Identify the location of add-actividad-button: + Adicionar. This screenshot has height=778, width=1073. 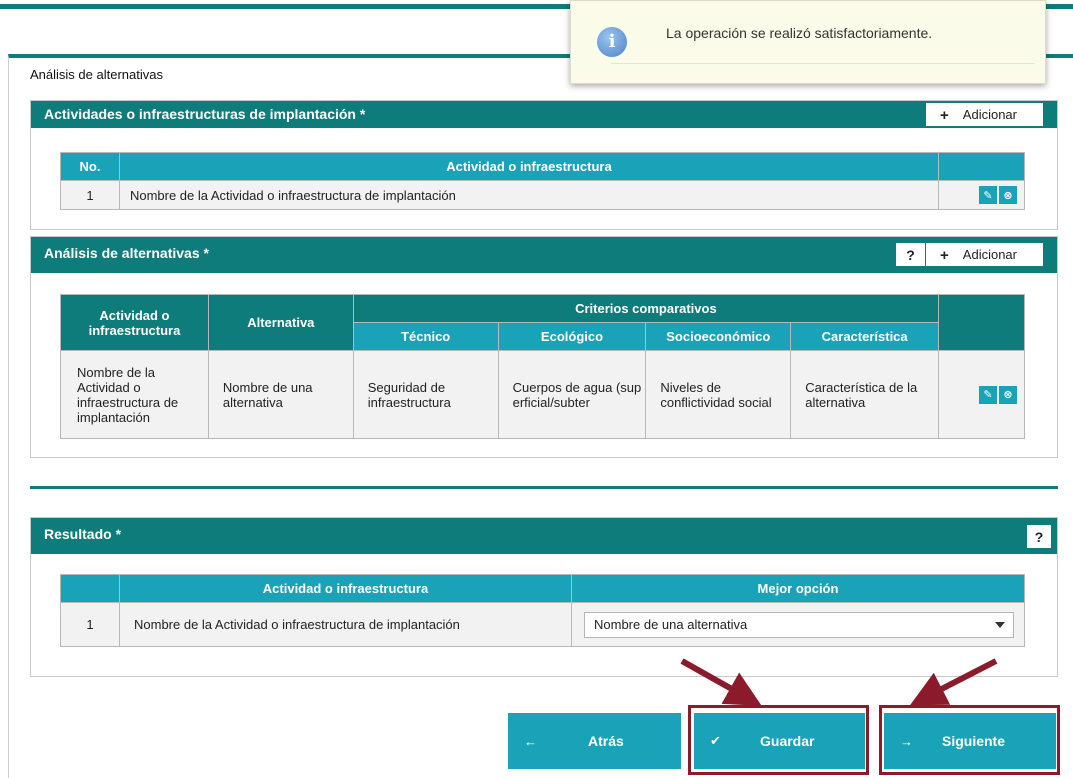
(984, 114).